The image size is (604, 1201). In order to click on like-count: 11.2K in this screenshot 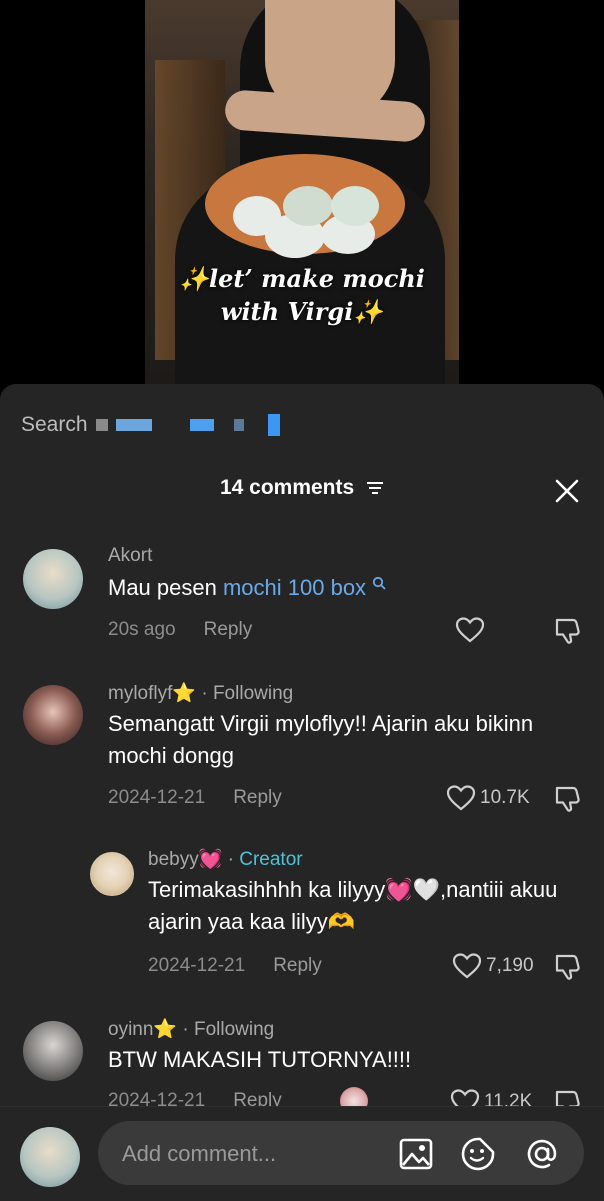, I will do `click(508, 1098)`.